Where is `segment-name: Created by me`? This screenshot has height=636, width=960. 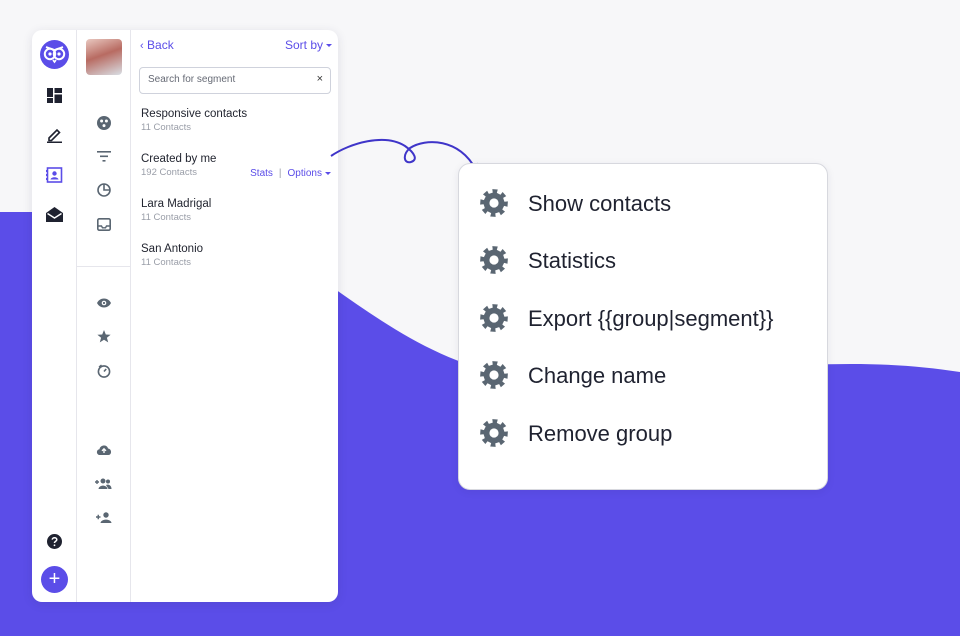
segment-name: Created by me is located at coordinates (179, 159).